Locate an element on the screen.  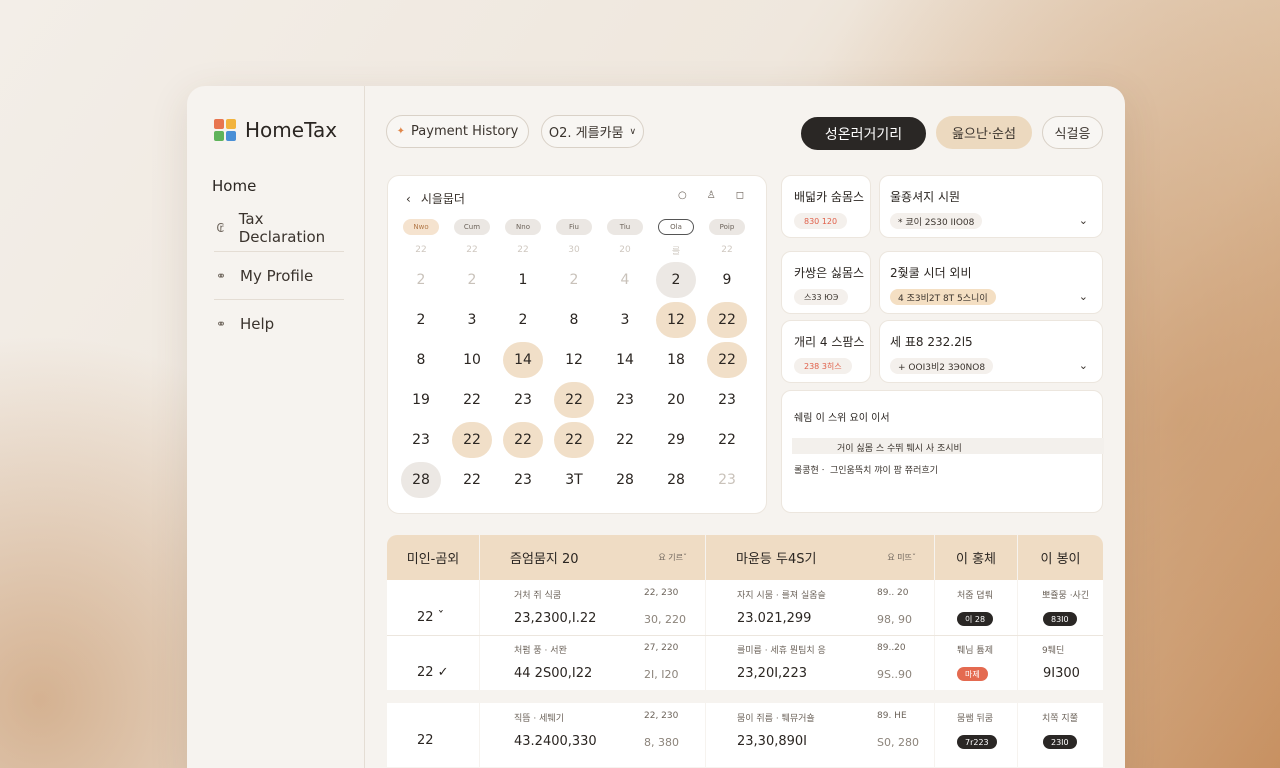
table-header: 즘엄뭄지 20 요 기르ˇ is located at coordinates (592, 557).